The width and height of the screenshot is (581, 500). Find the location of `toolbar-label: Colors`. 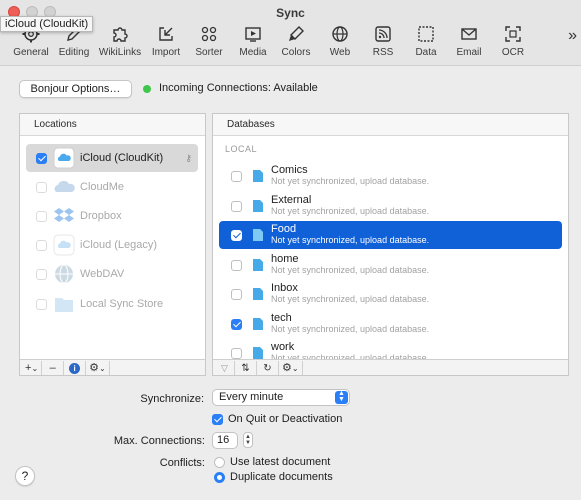

toolbar-label: Colors is located at coordinates (296, 52).